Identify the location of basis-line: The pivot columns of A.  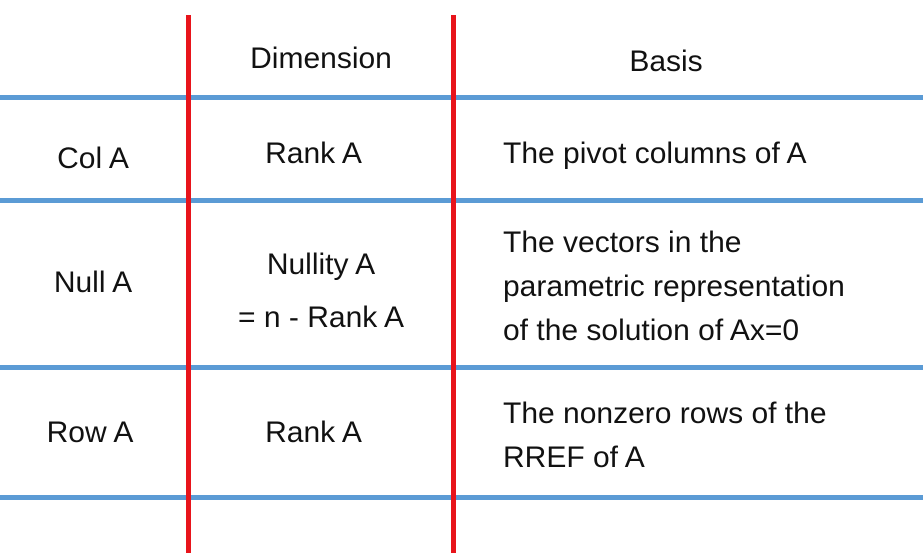
(655, 153).